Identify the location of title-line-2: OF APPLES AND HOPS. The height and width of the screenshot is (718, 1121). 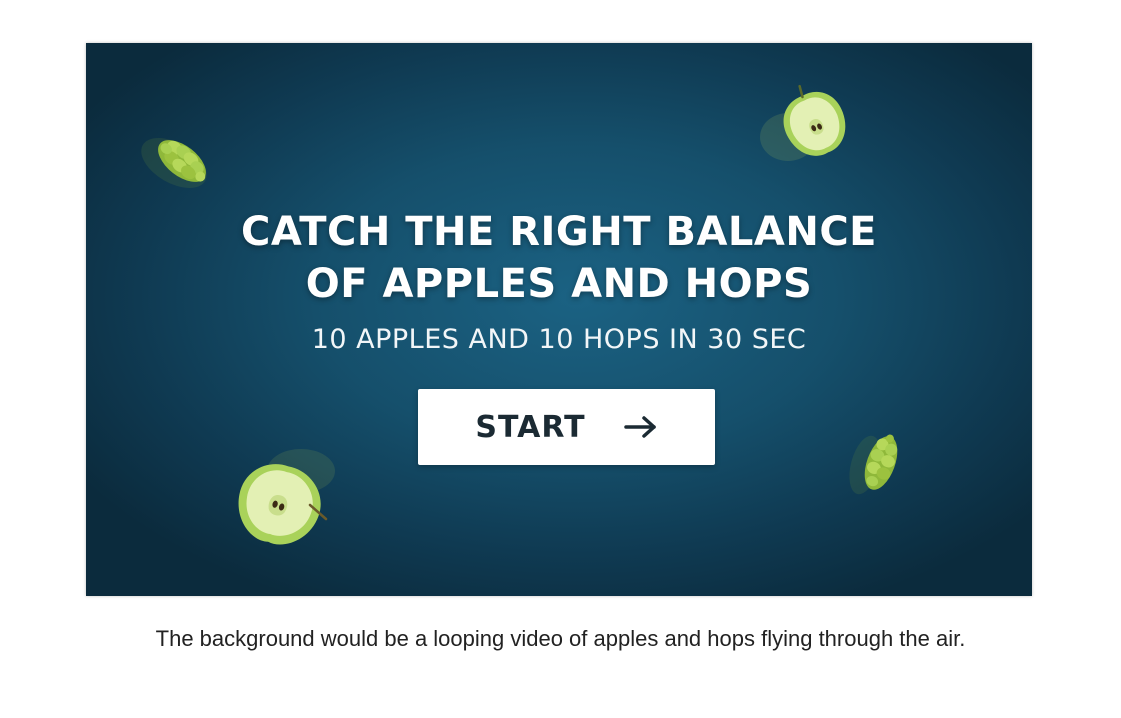
(559, 284).